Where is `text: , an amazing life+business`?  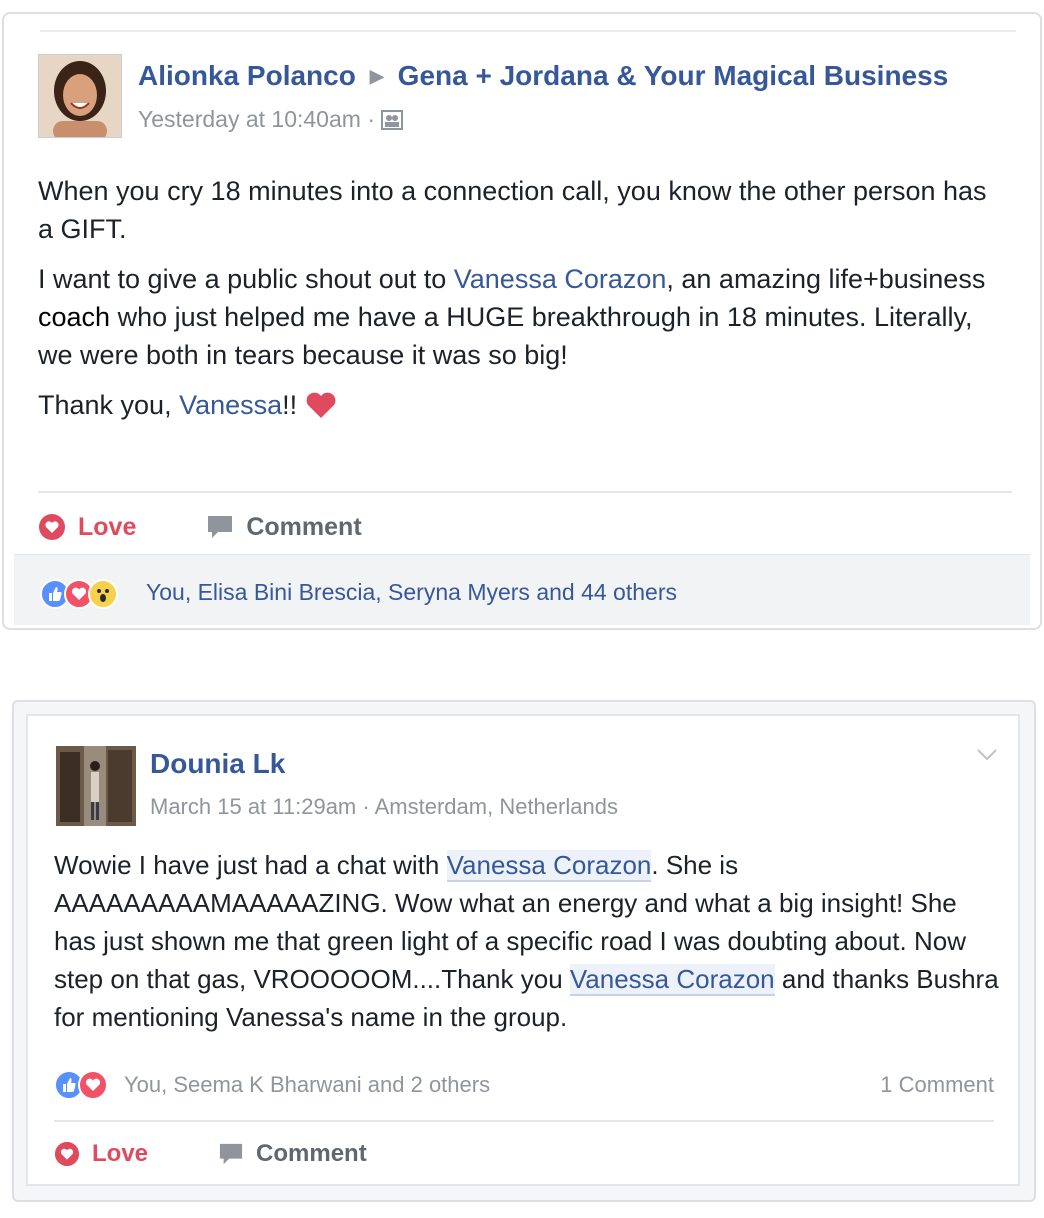 text: , an amazing life+business is located at coordinates (826, 279).